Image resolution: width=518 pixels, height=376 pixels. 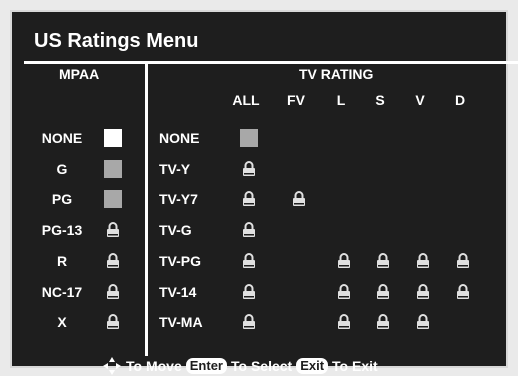 What do you see at coordinates (178, 292) in the screenshot?
I see `tv-rating-label: TV-14` at bounding box center [178, 292].